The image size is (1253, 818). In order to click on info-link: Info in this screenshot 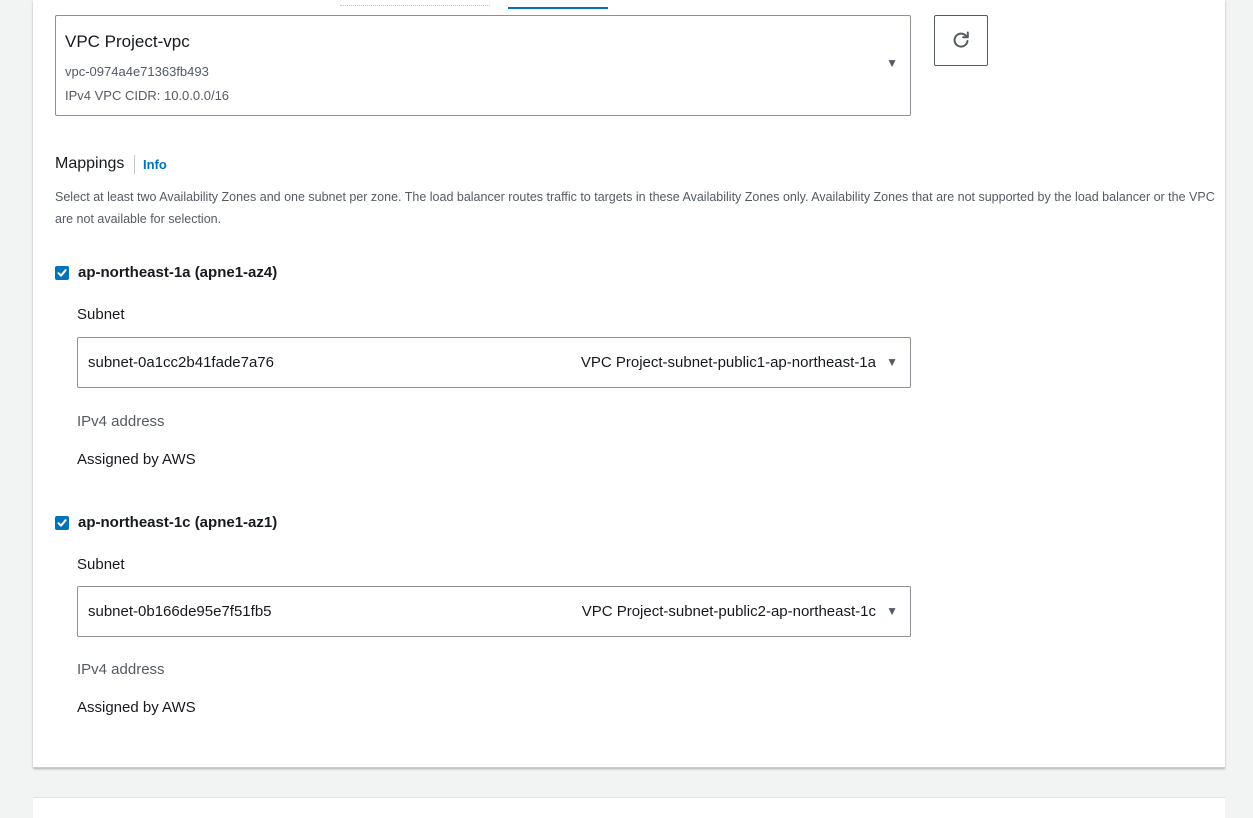, I will do `click(155, 164)`.